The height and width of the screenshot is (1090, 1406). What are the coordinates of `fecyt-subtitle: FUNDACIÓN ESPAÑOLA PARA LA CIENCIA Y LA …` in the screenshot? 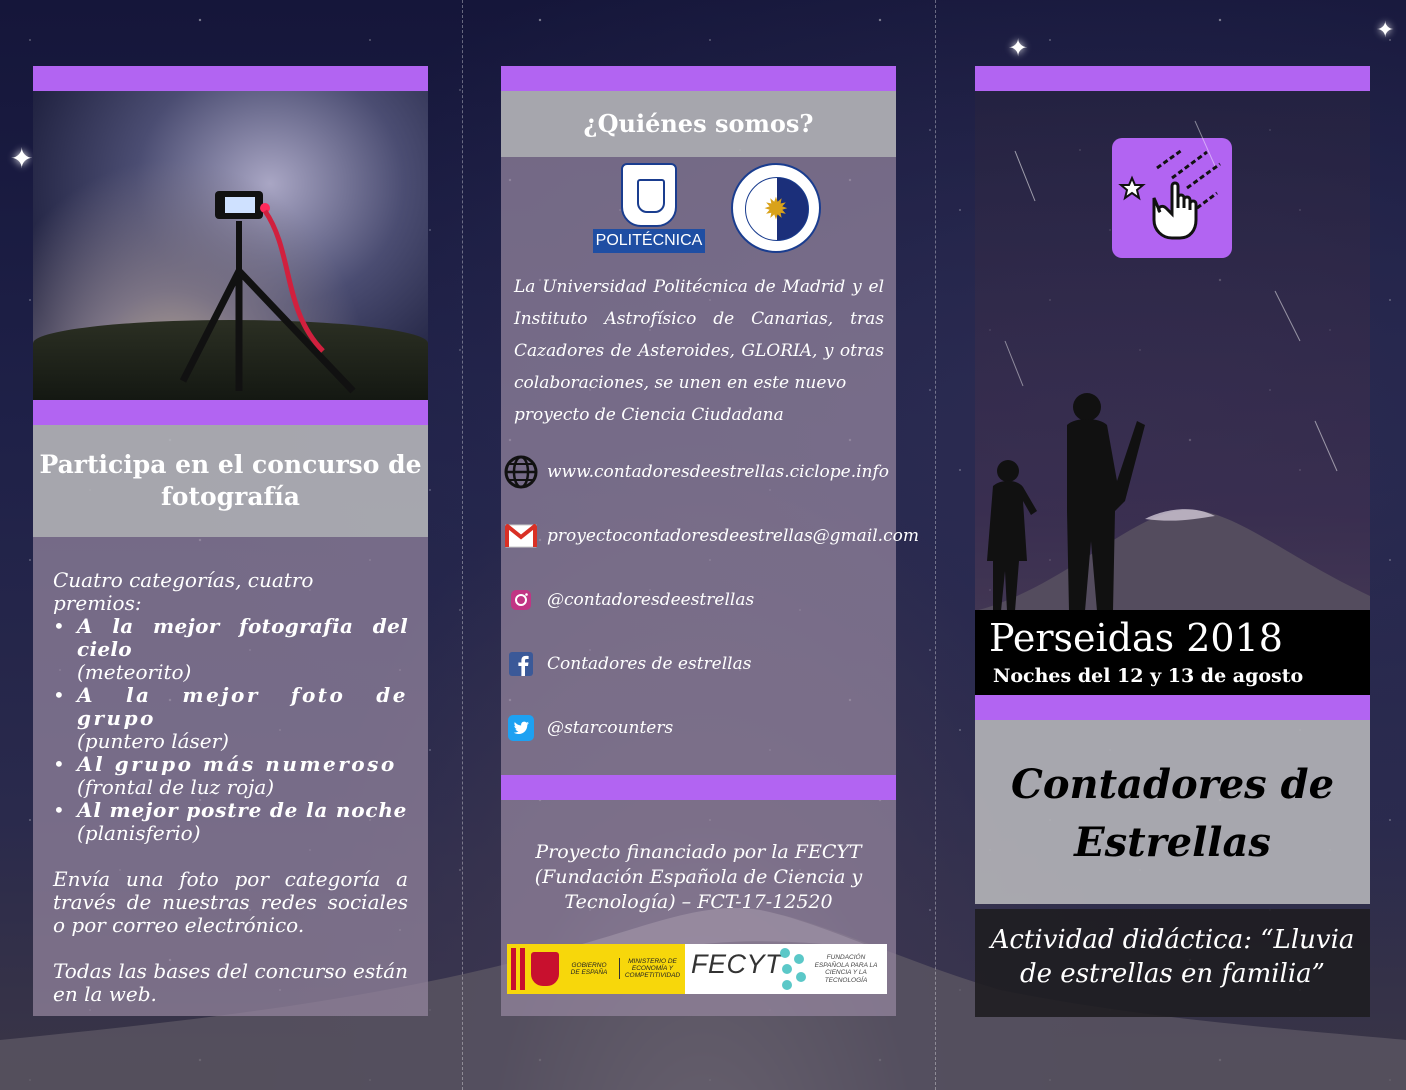 It's located at (846, 969).